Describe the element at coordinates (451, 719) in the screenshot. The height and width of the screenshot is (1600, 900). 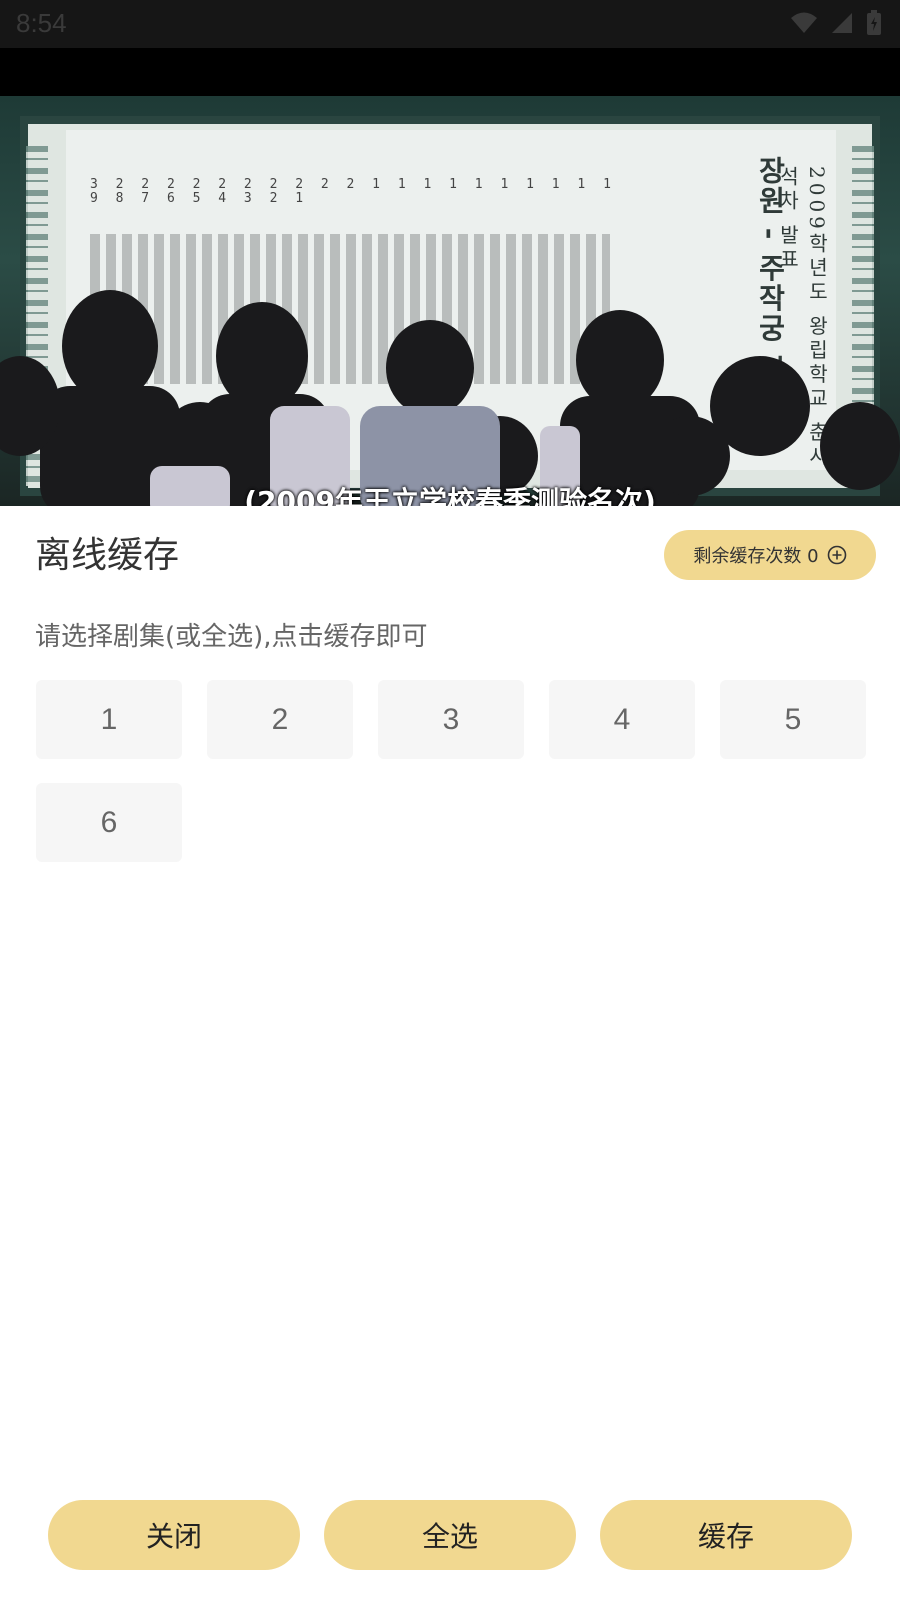
I see `episode-item: 3` at that location.